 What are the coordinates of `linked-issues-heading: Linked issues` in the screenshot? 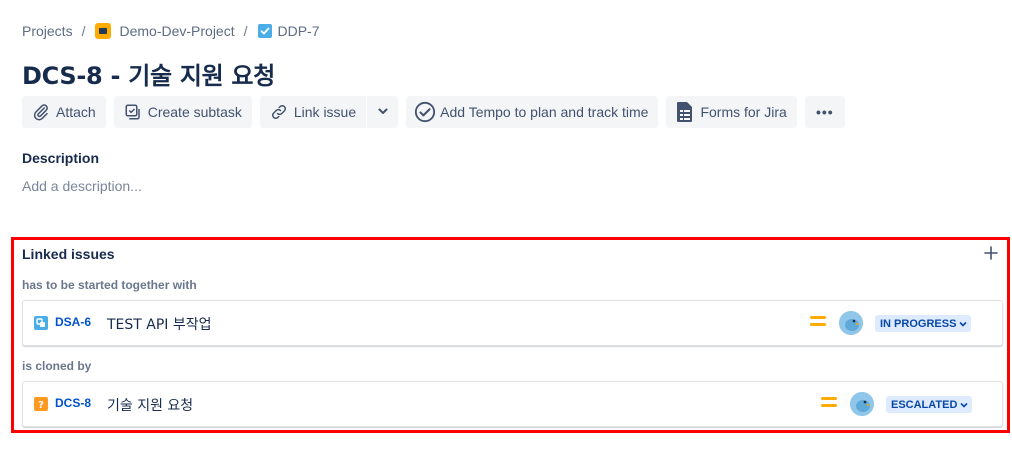 It's located at (68, 254).